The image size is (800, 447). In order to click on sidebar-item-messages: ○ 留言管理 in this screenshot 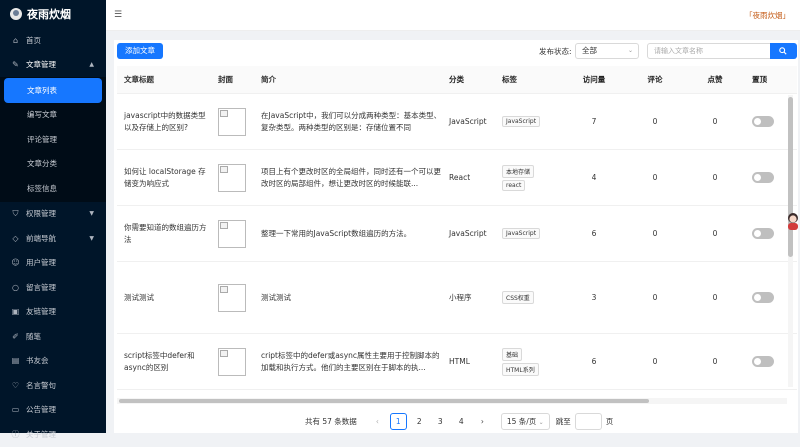, I will do `click(53, 287)`.